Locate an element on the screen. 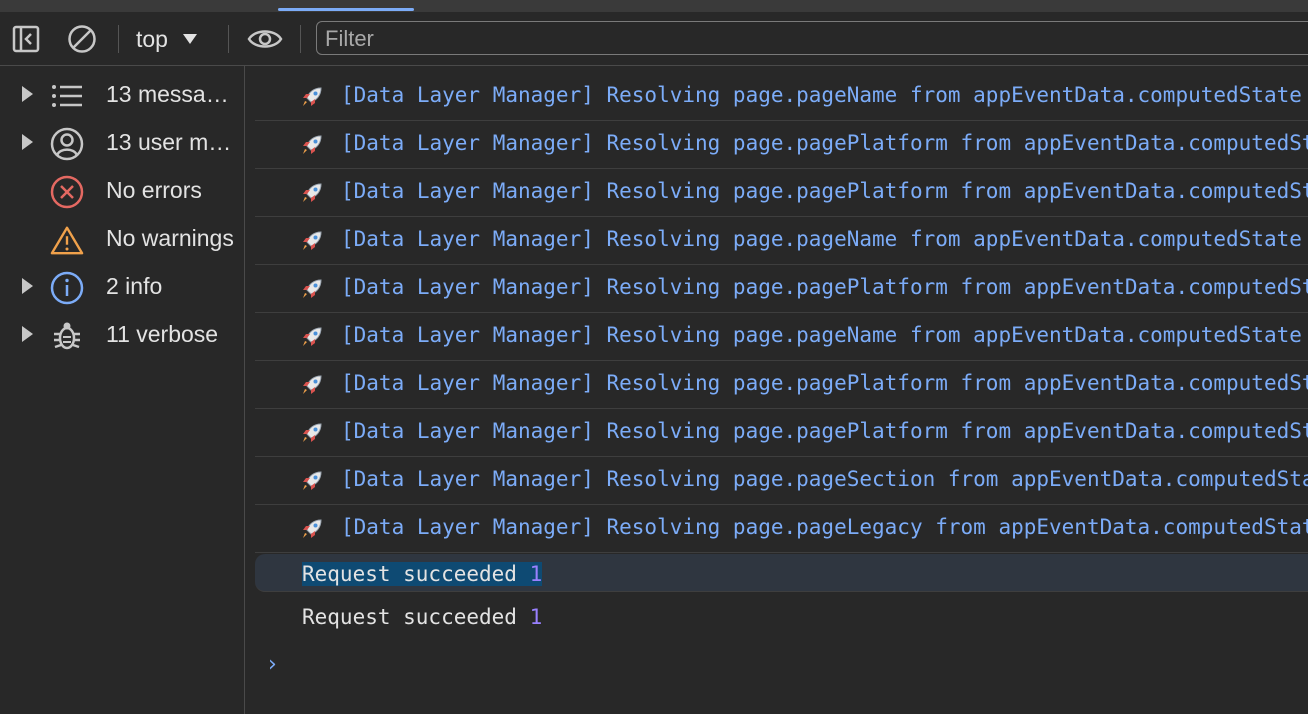  console-prompt-icon: › is located at coordinates (272, 664).